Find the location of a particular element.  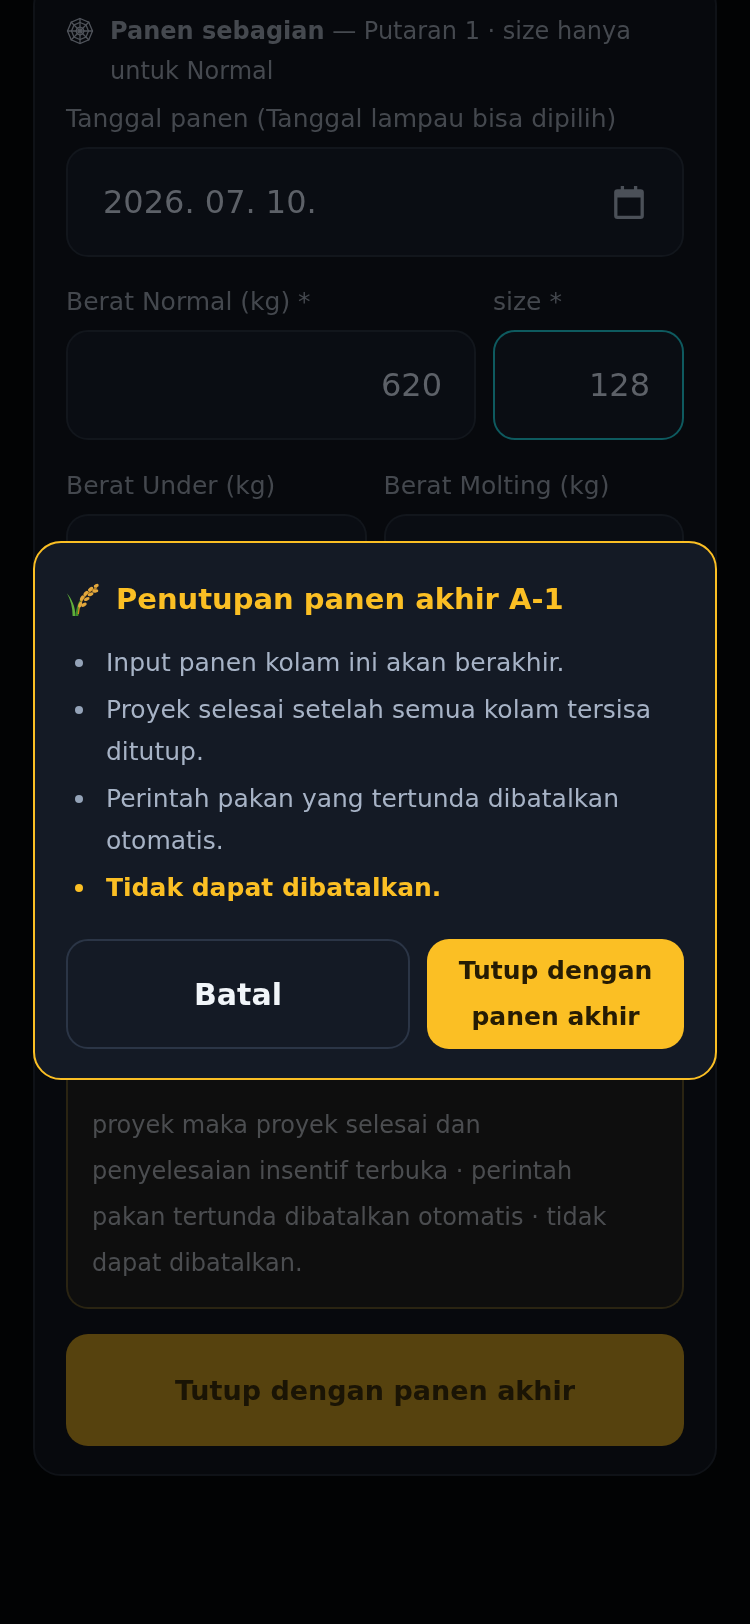

list-item-text: Input panen kolam ini akan berakhir. is located at coordinates (335, 663).